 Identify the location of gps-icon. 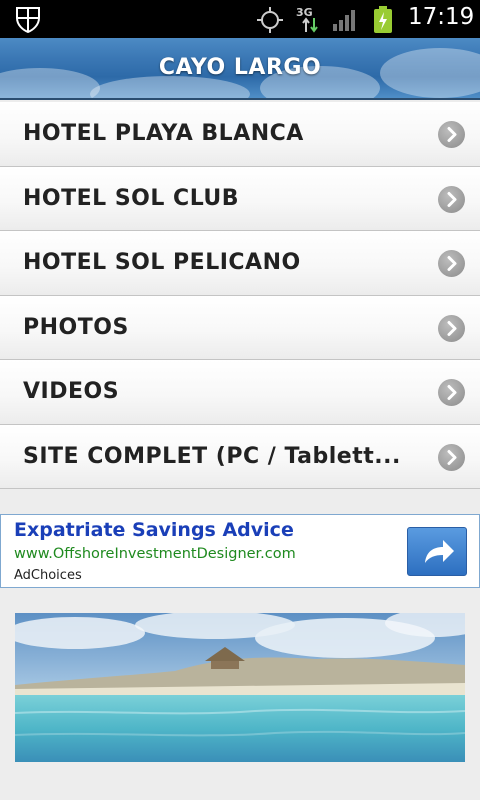
(270, 20).